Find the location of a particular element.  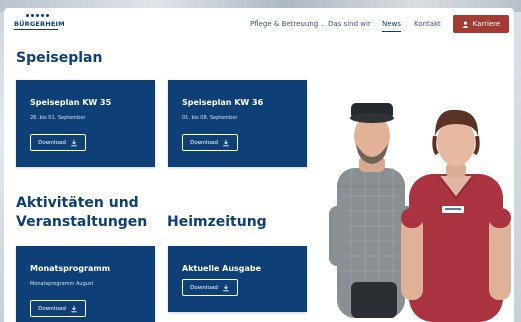

card-title: Speiseplan KW 35 is located at coordinates (71, 102).